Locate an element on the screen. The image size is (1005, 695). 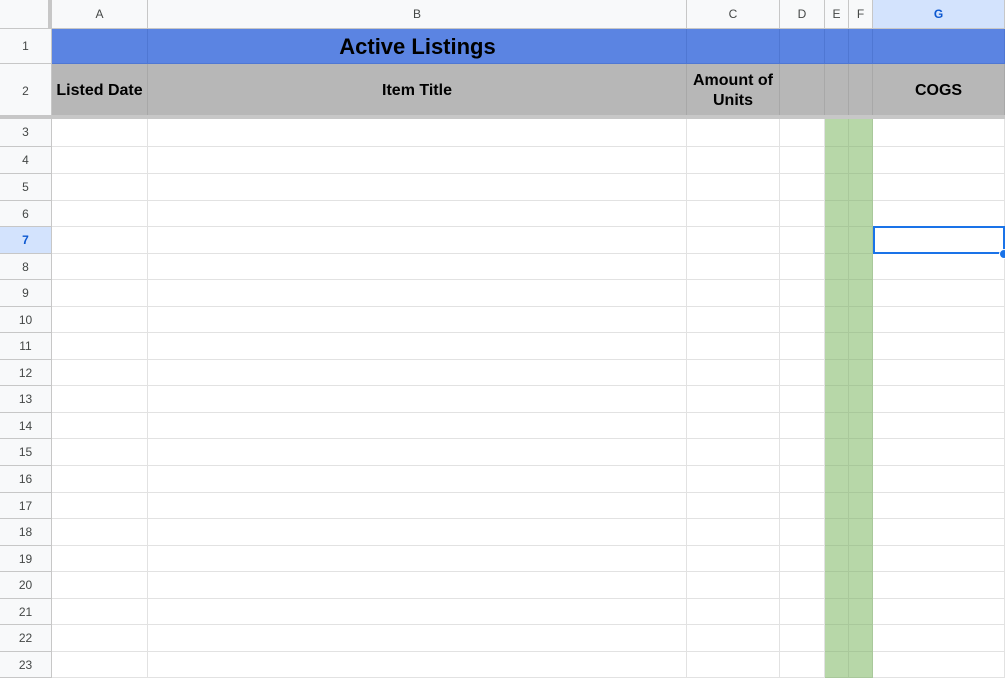
cell-a4 is located at coordinates (100, 160).